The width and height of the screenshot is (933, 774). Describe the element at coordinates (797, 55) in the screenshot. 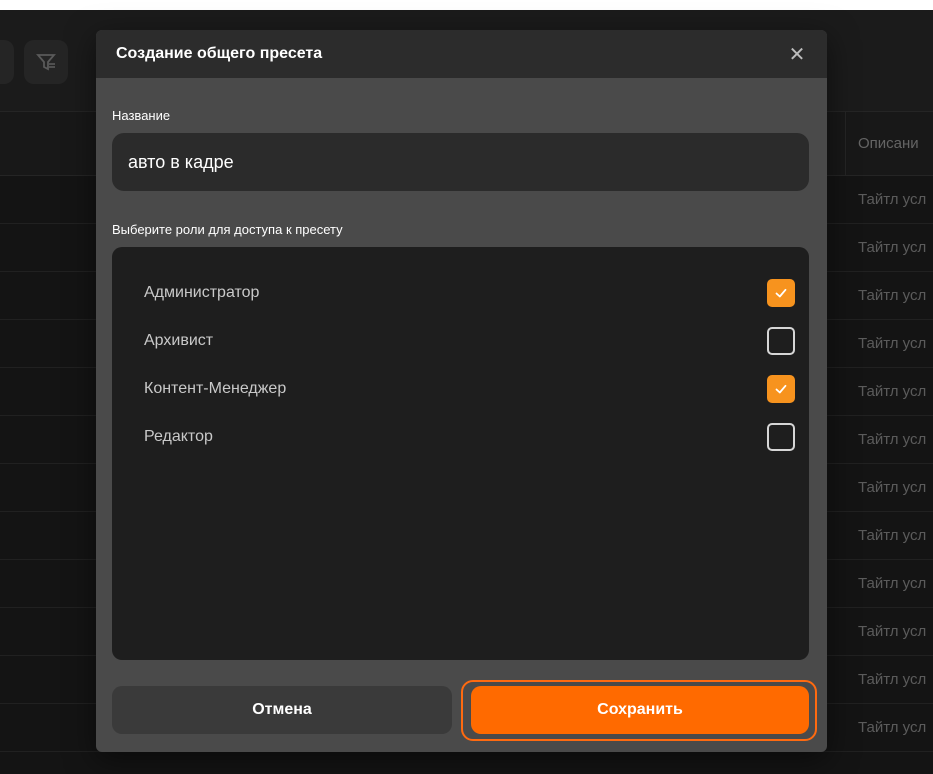

I see `close-icon: ✕` at that location.